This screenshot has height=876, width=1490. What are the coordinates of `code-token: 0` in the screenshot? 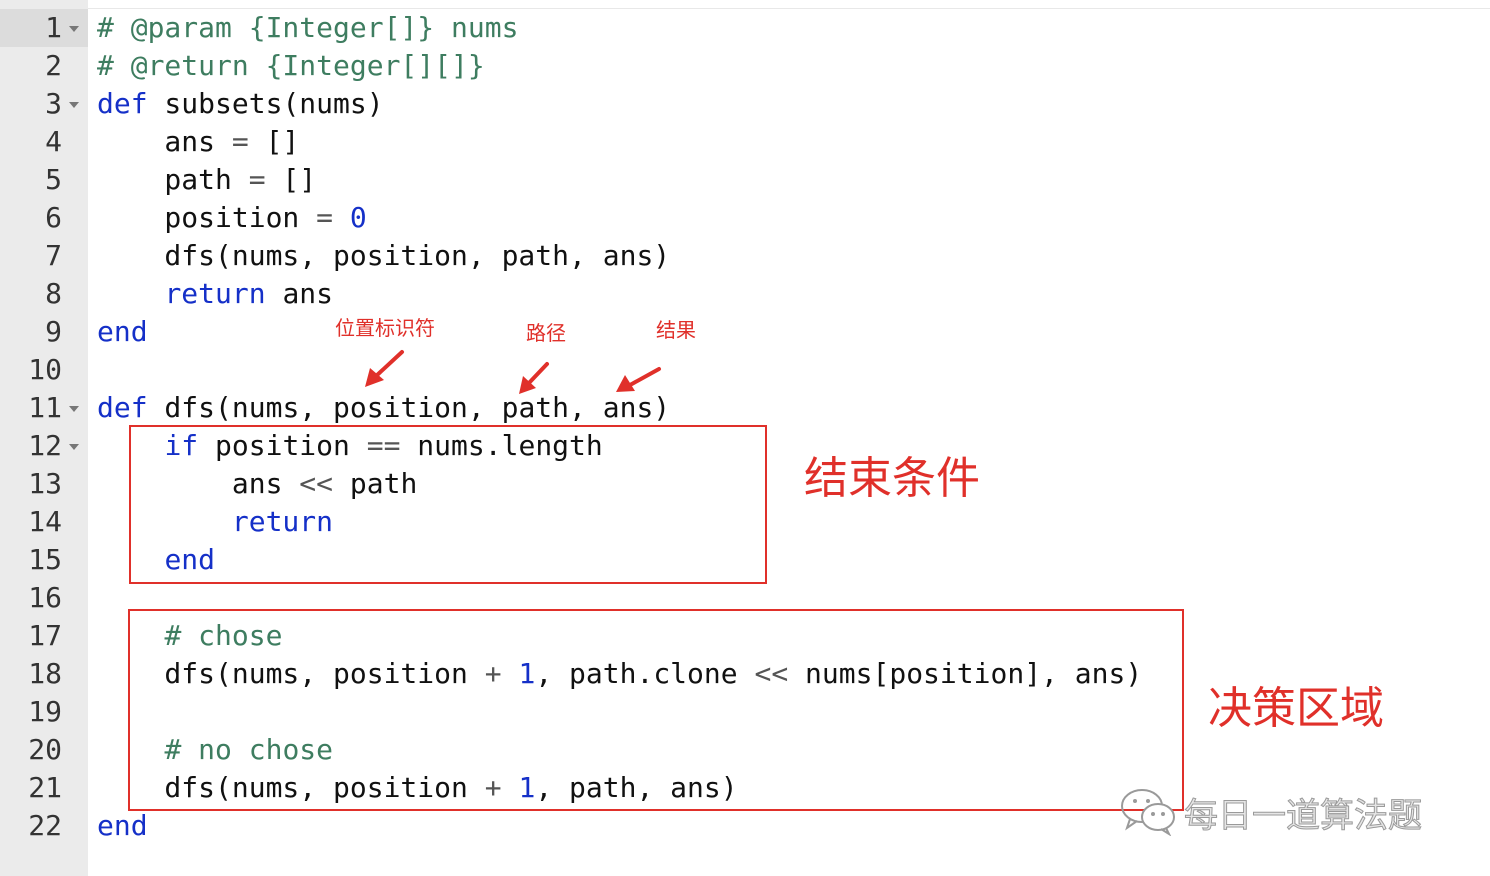 It's located at (358, 217).